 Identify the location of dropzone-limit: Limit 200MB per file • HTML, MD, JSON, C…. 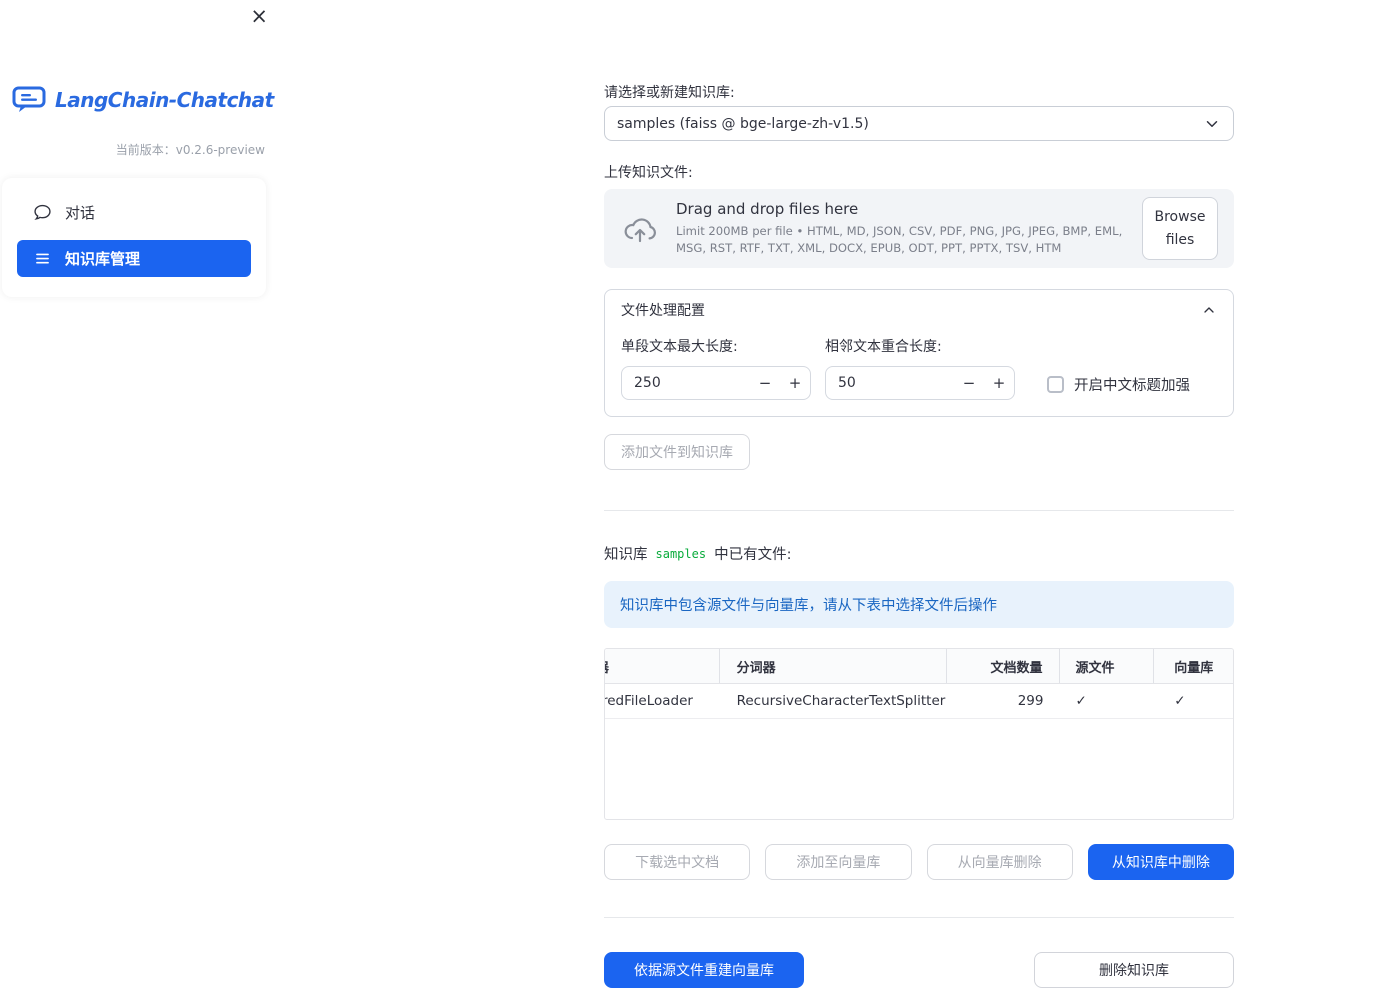
(899, 239).